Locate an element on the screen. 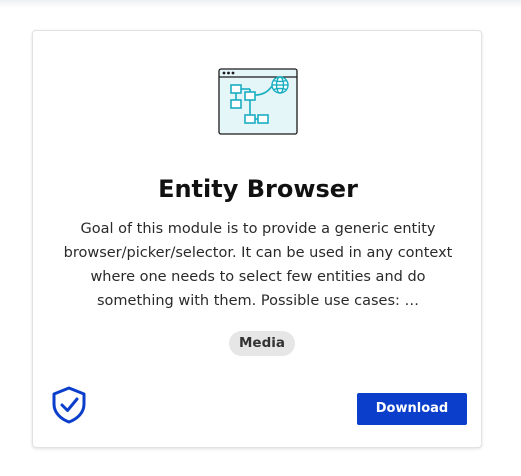 Image resolution: width=521 pixels, height=476 pixels. category-tag-media: Media is located at coordinates (262, 343).